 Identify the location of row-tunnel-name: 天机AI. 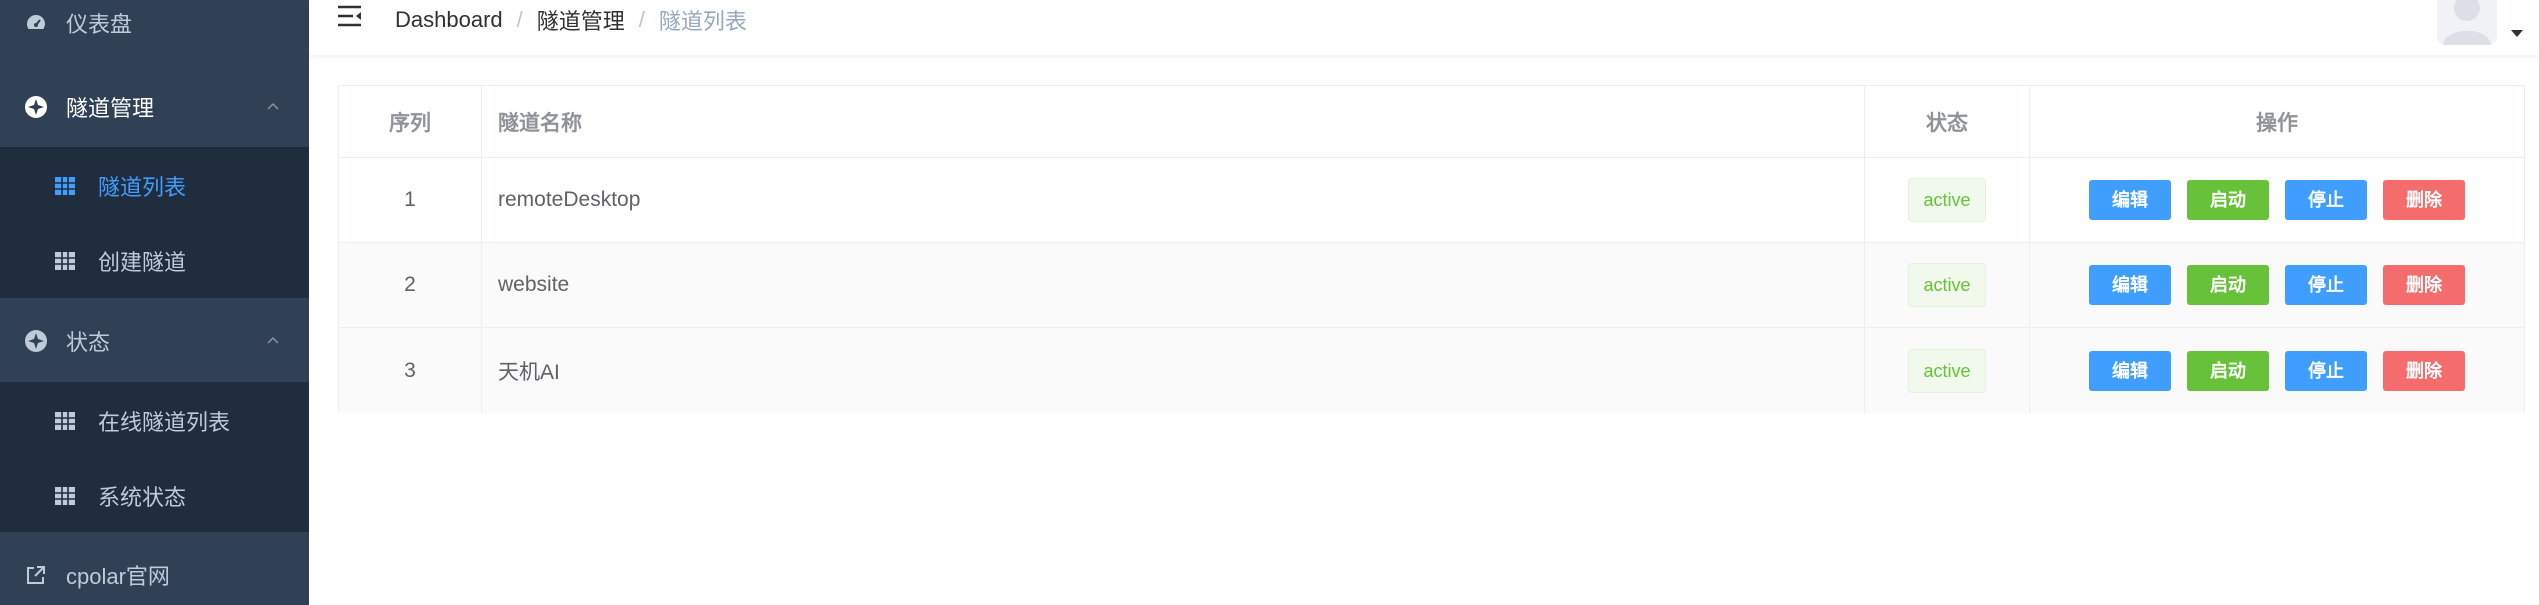
(1173, 370).